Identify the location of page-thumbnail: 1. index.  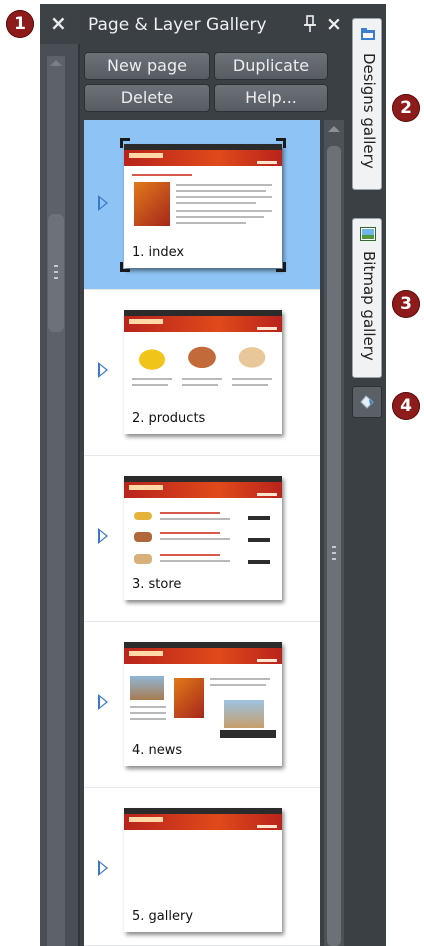
(203, 206).